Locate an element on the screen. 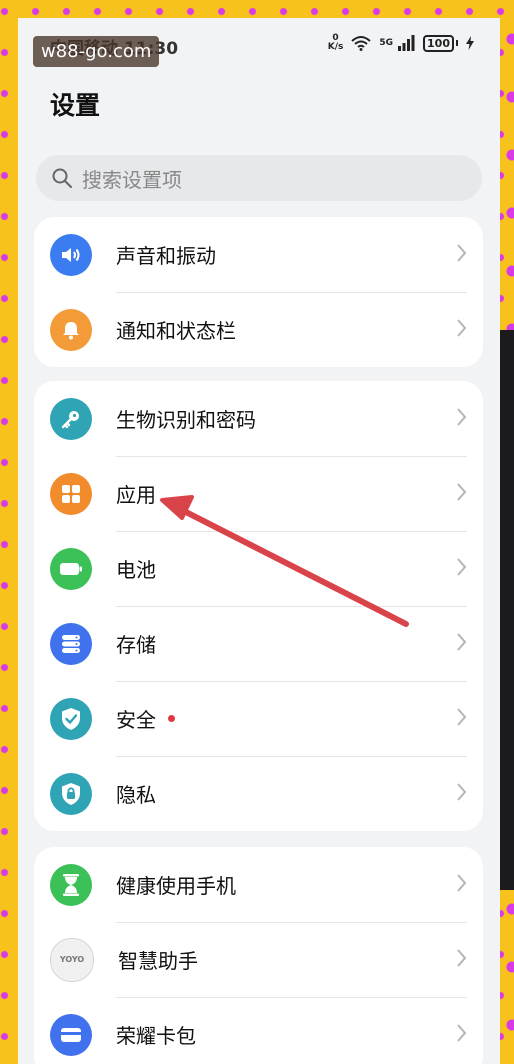  status-icons: 0 K/s 5G 100 is located at coordinates (401, 43).